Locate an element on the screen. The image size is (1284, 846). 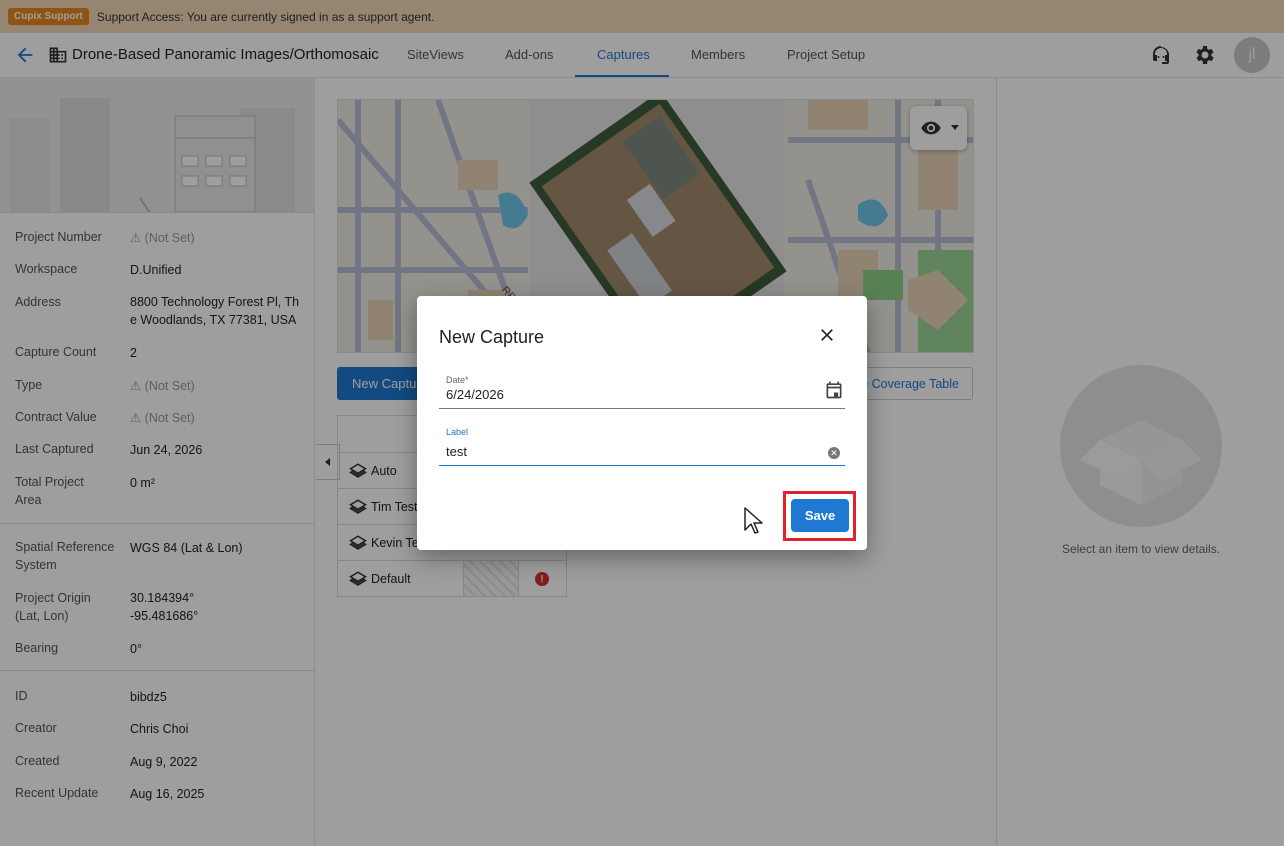
calendar-icon is located at coordinates (834, 390).